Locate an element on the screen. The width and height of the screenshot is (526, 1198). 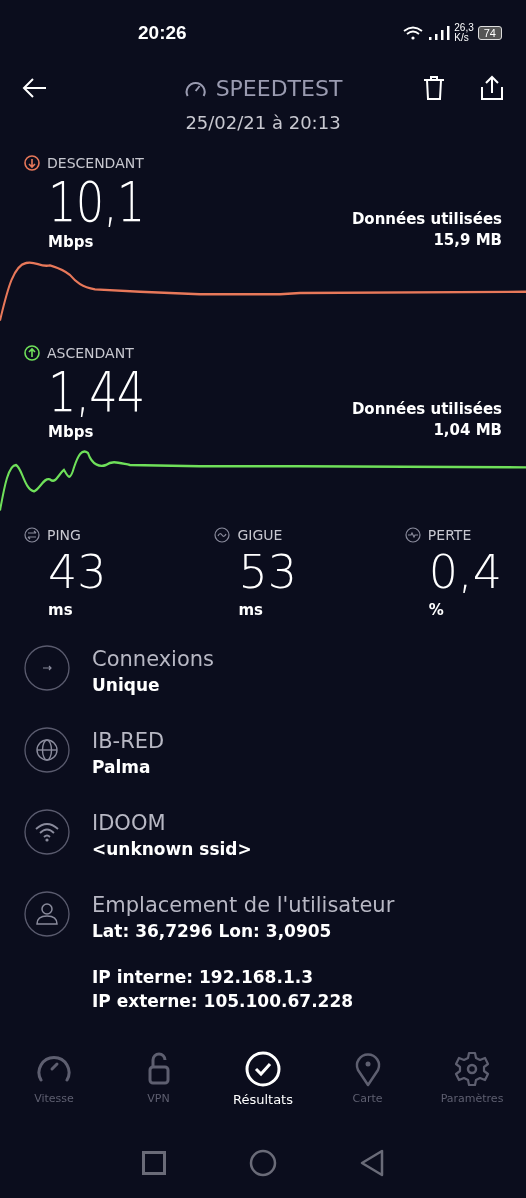
share-button is located at coordinates (492, 88).